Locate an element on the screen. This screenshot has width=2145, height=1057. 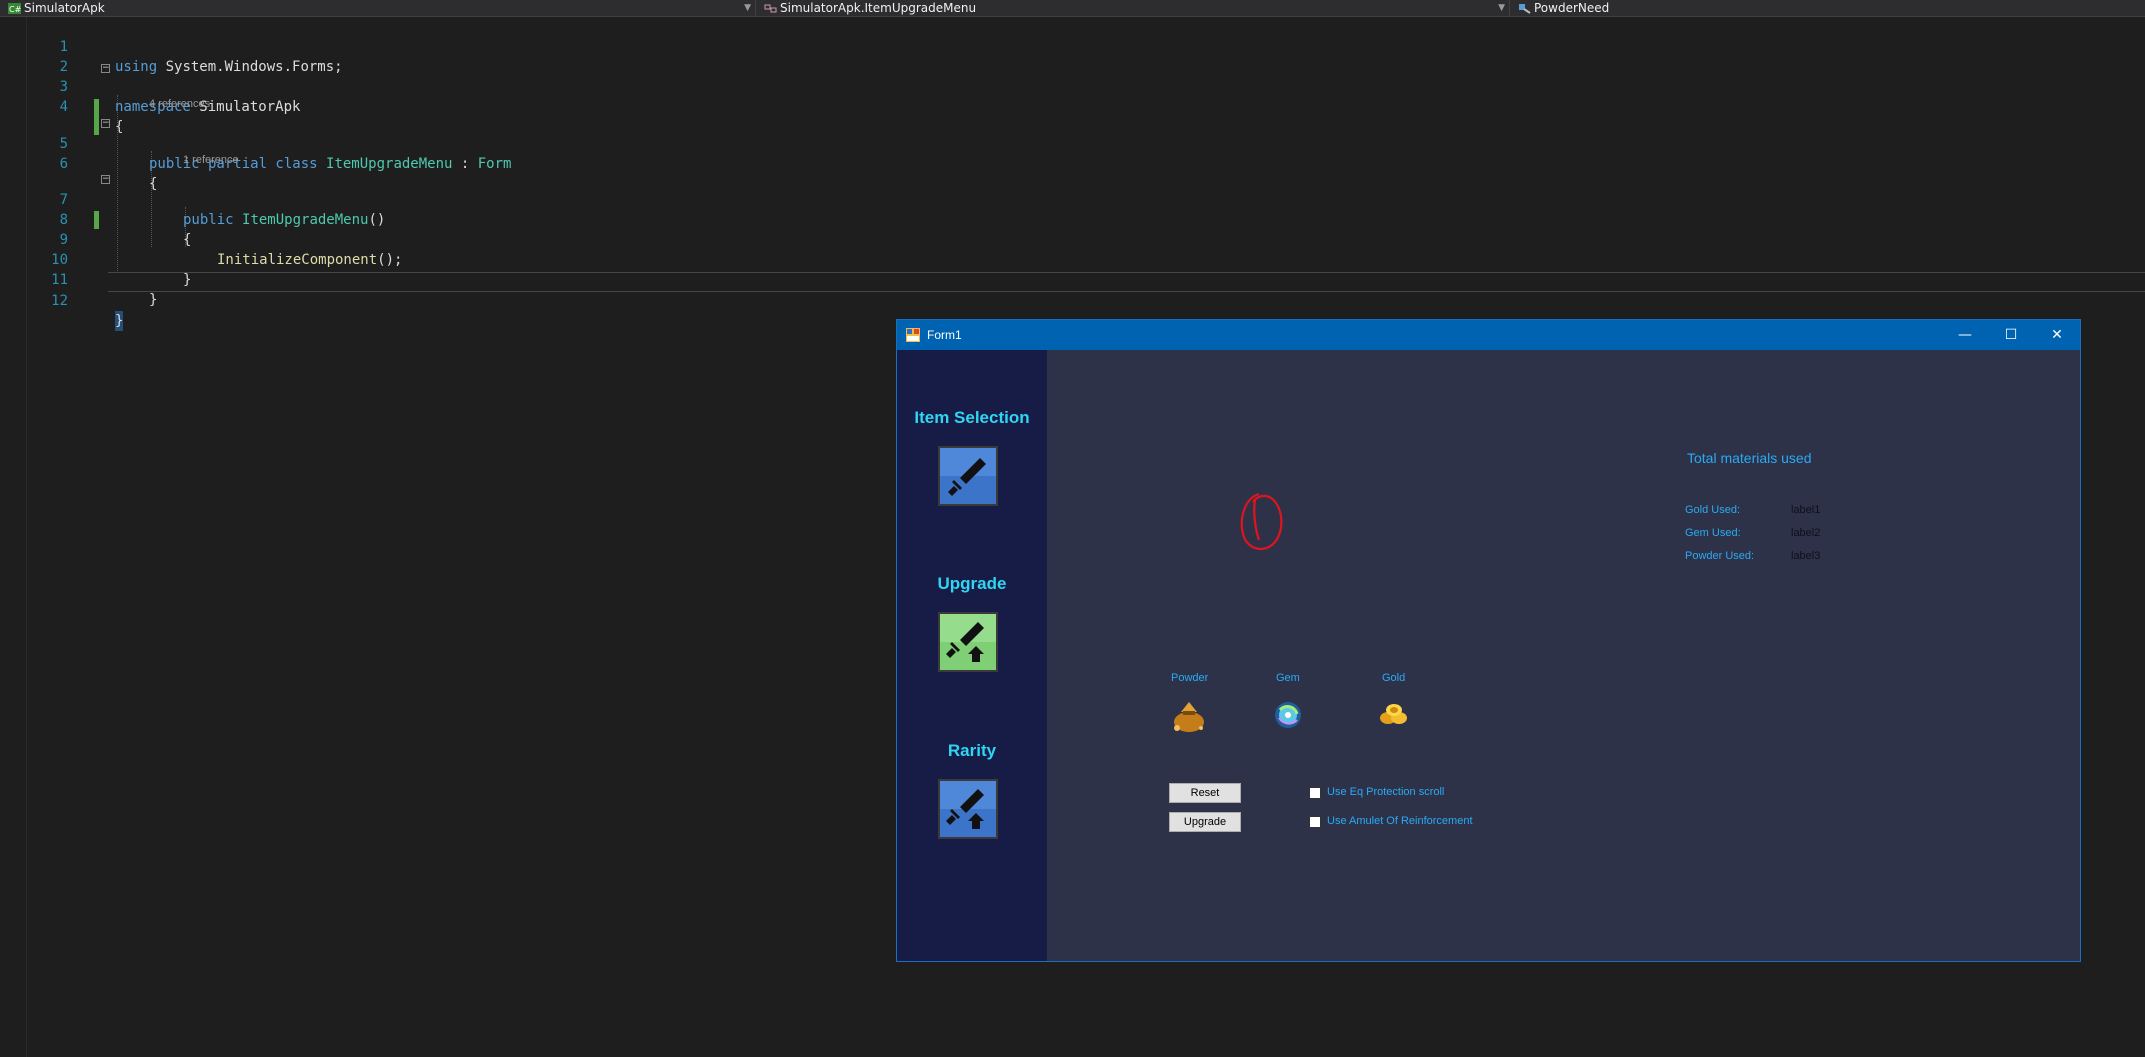
gem-orb-icon is located at coordinates (1288, 715).